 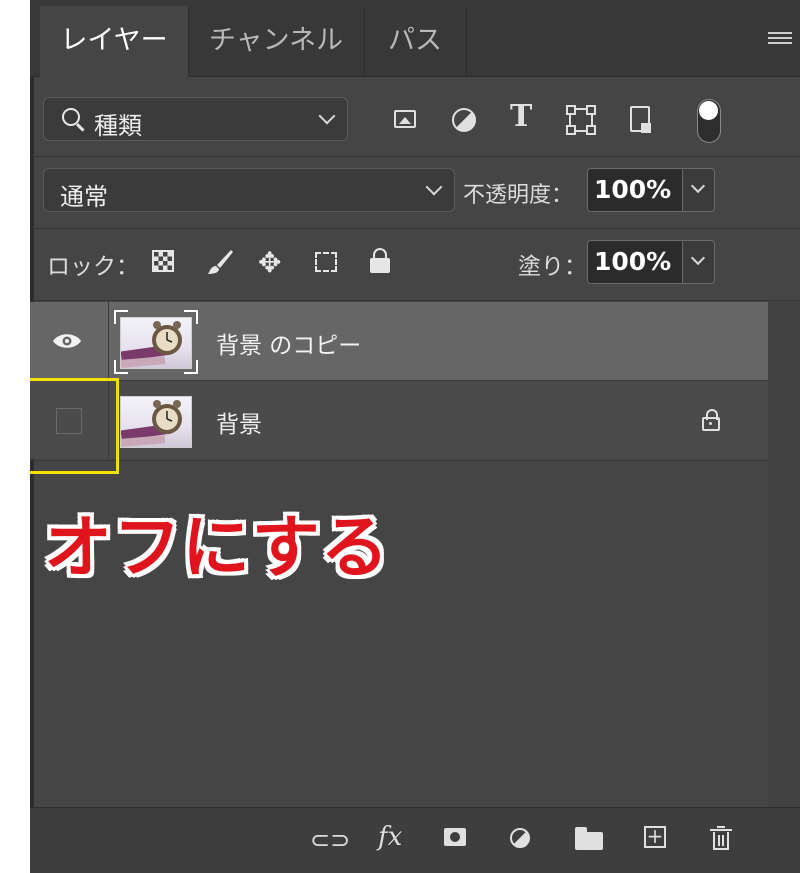 What do you see at coordinates (711, 420) in the screenshot?
I see `layer-lock-icon` at bounding box center [711, 420].